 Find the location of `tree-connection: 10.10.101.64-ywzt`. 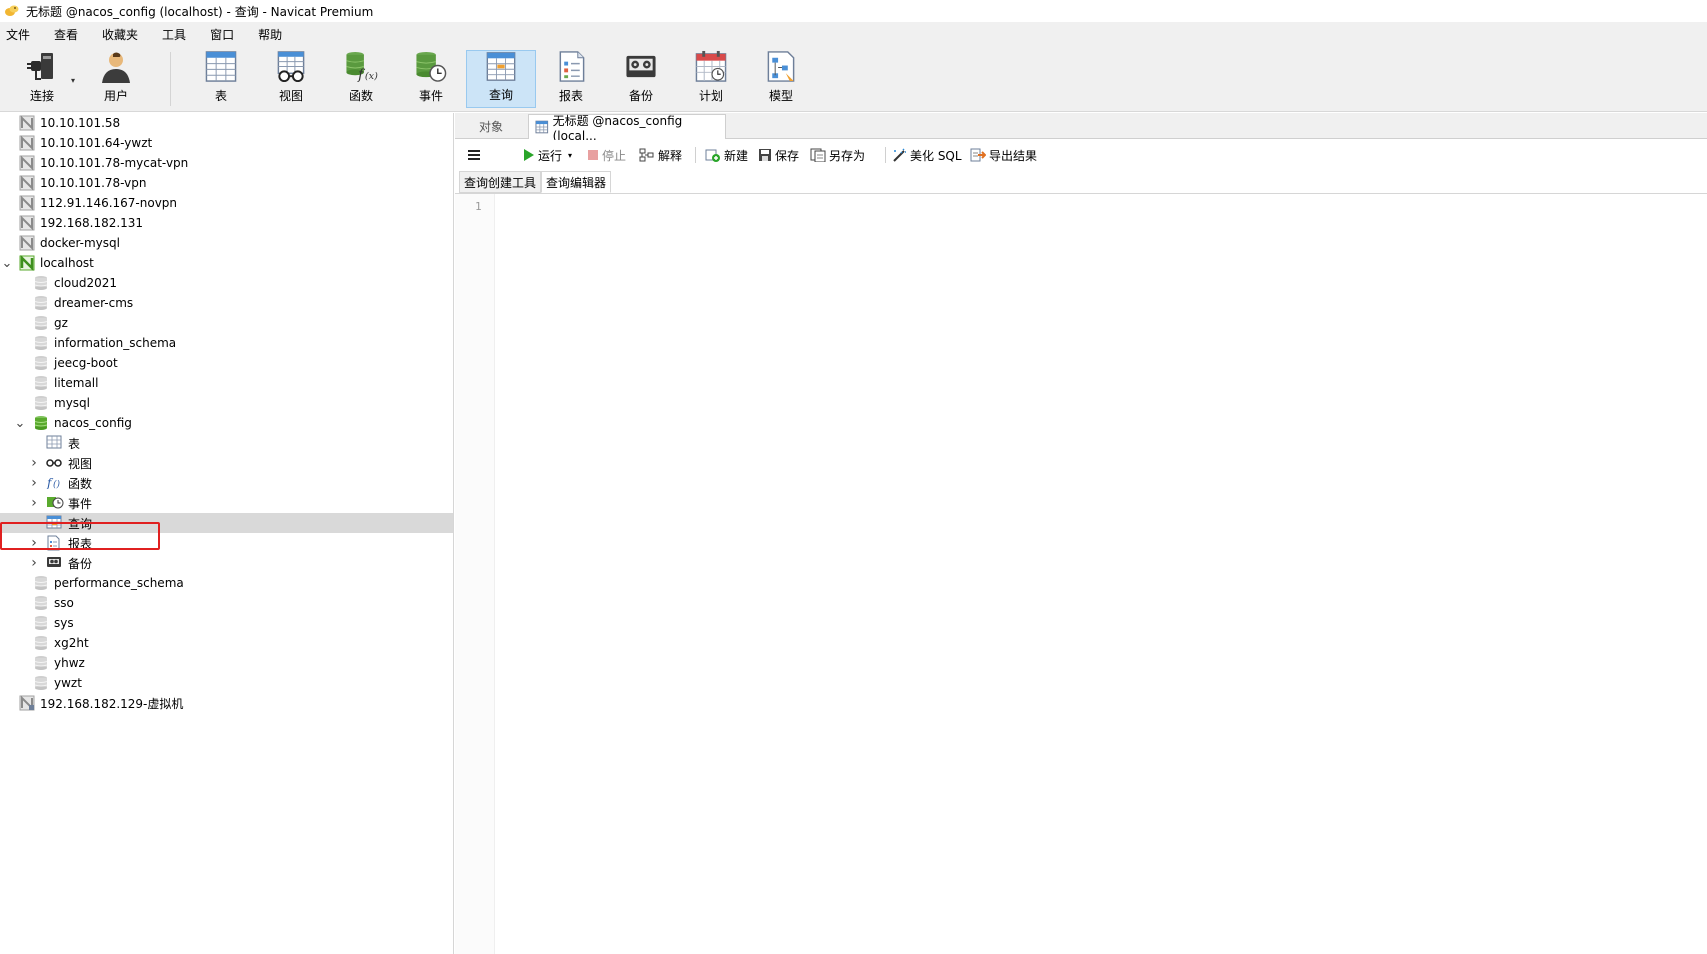

tree-connection: 10.10.101.64-ywzt is located at coordinates (226, 143).